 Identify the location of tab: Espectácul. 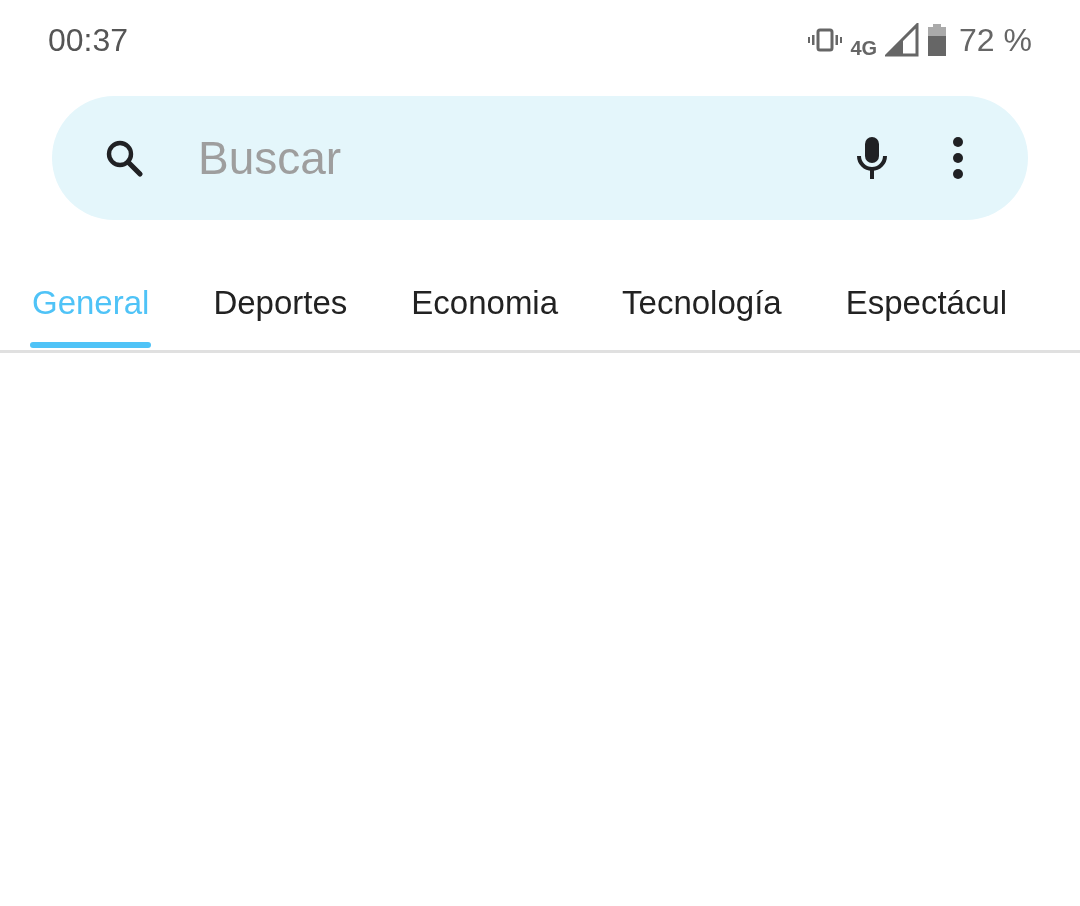
(910, 307).